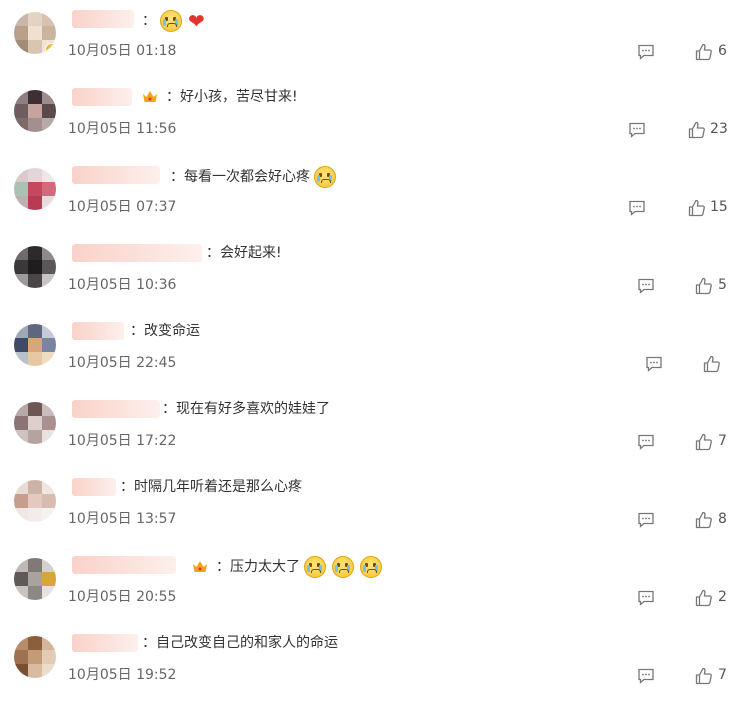 The image size is (750, 707). Describe the element at coordinates (375, 429) in the screenshot. I see `comment-item: ：现在有好多喜欢的娃娃了 10月05日 17:22 7` at that location.